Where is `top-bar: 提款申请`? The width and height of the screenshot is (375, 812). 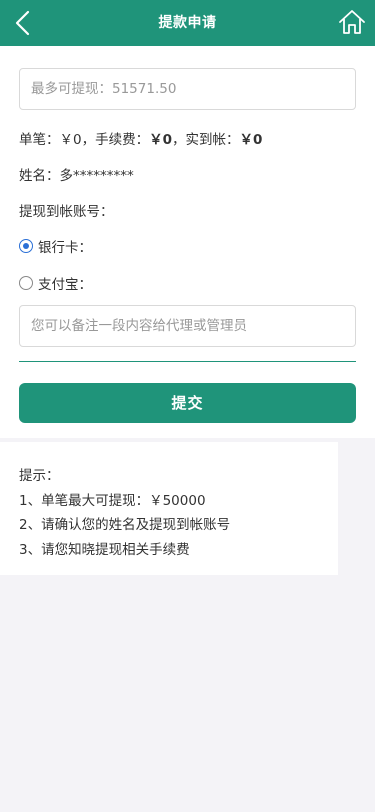 top-bar: 提款申请 is located at coordinates (187, 23).